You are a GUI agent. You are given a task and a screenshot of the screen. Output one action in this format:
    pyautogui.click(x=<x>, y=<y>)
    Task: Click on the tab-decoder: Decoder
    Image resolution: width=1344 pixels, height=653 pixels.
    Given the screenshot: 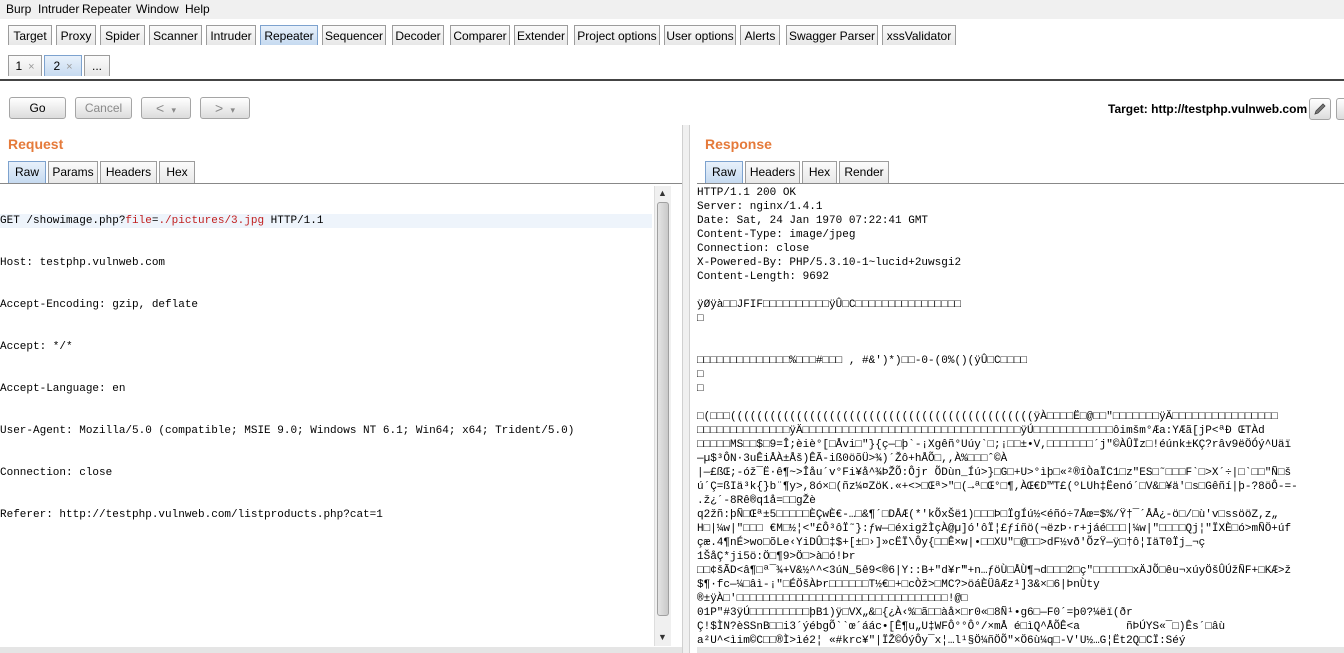 What is the action you would take?
    pyautogui.click(x=418, y=35)
    